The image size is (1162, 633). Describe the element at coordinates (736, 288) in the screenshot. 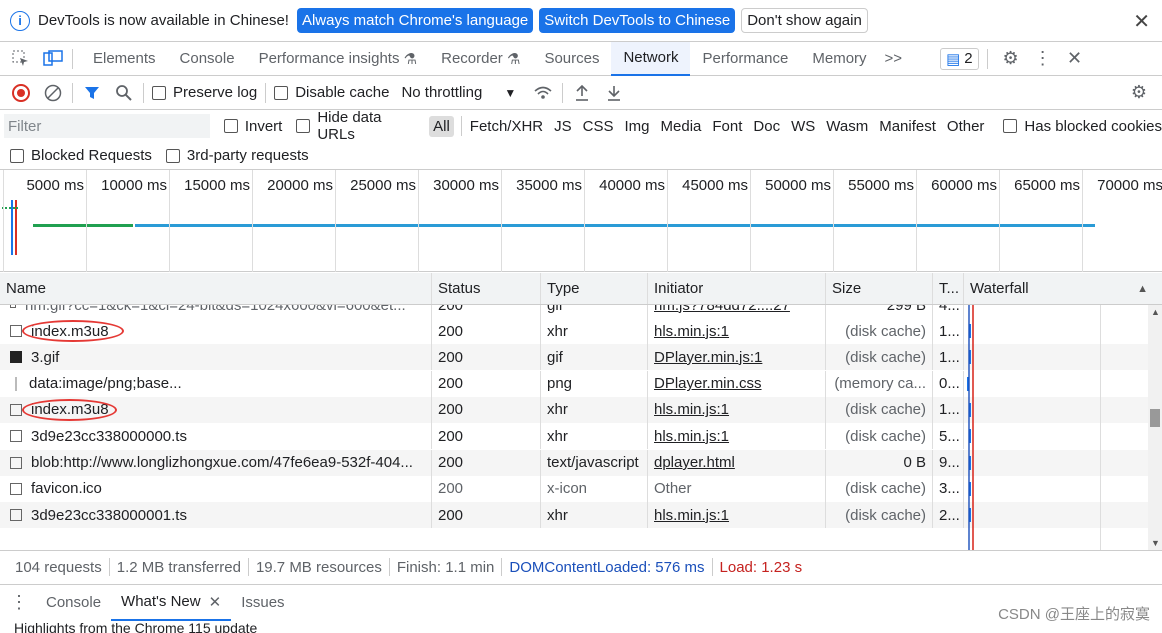

I see `column-header-initiator: Initiator` at that location.